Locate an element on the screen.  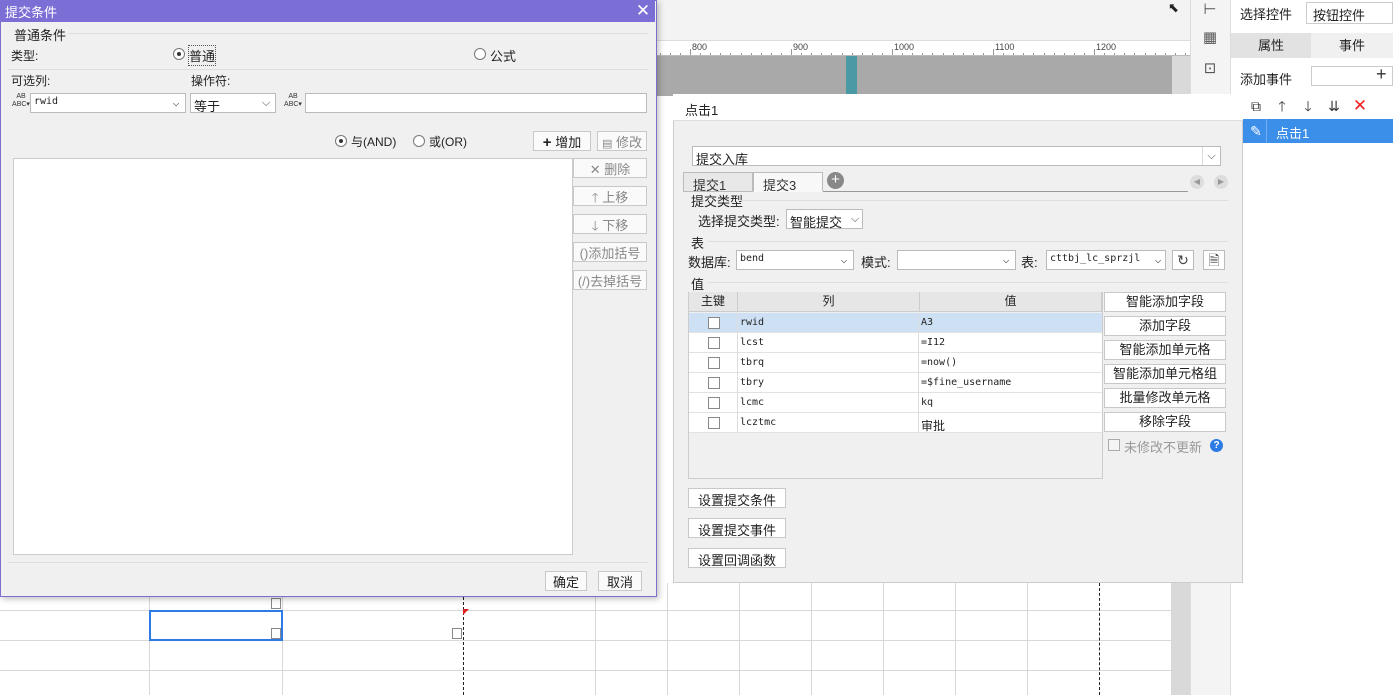
table-row: tbry =$fine_username is located at coordinates (895, 383).